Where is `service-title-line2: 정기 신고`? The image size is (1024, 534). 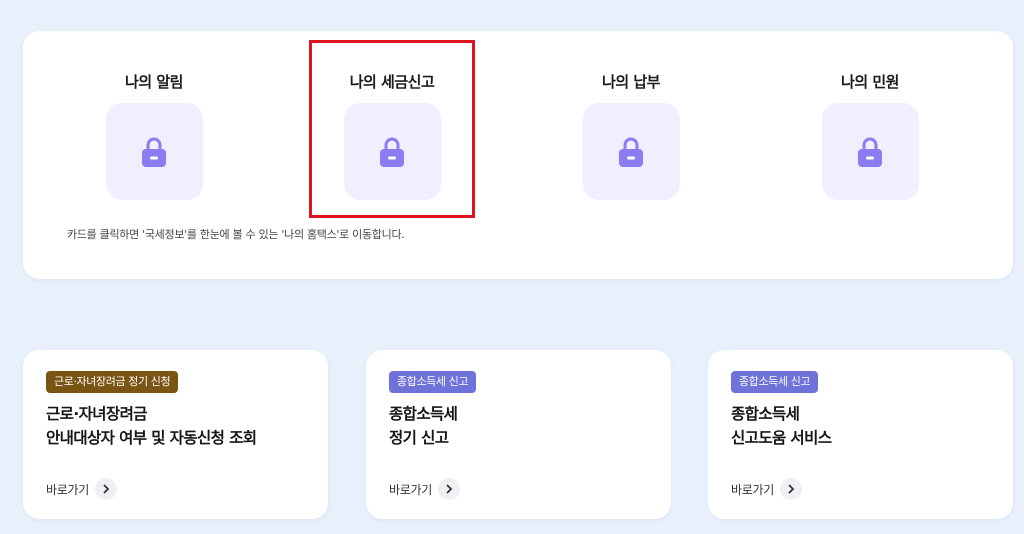 service-title-line2: 정기 신고 is located at coordinates (419, 438).